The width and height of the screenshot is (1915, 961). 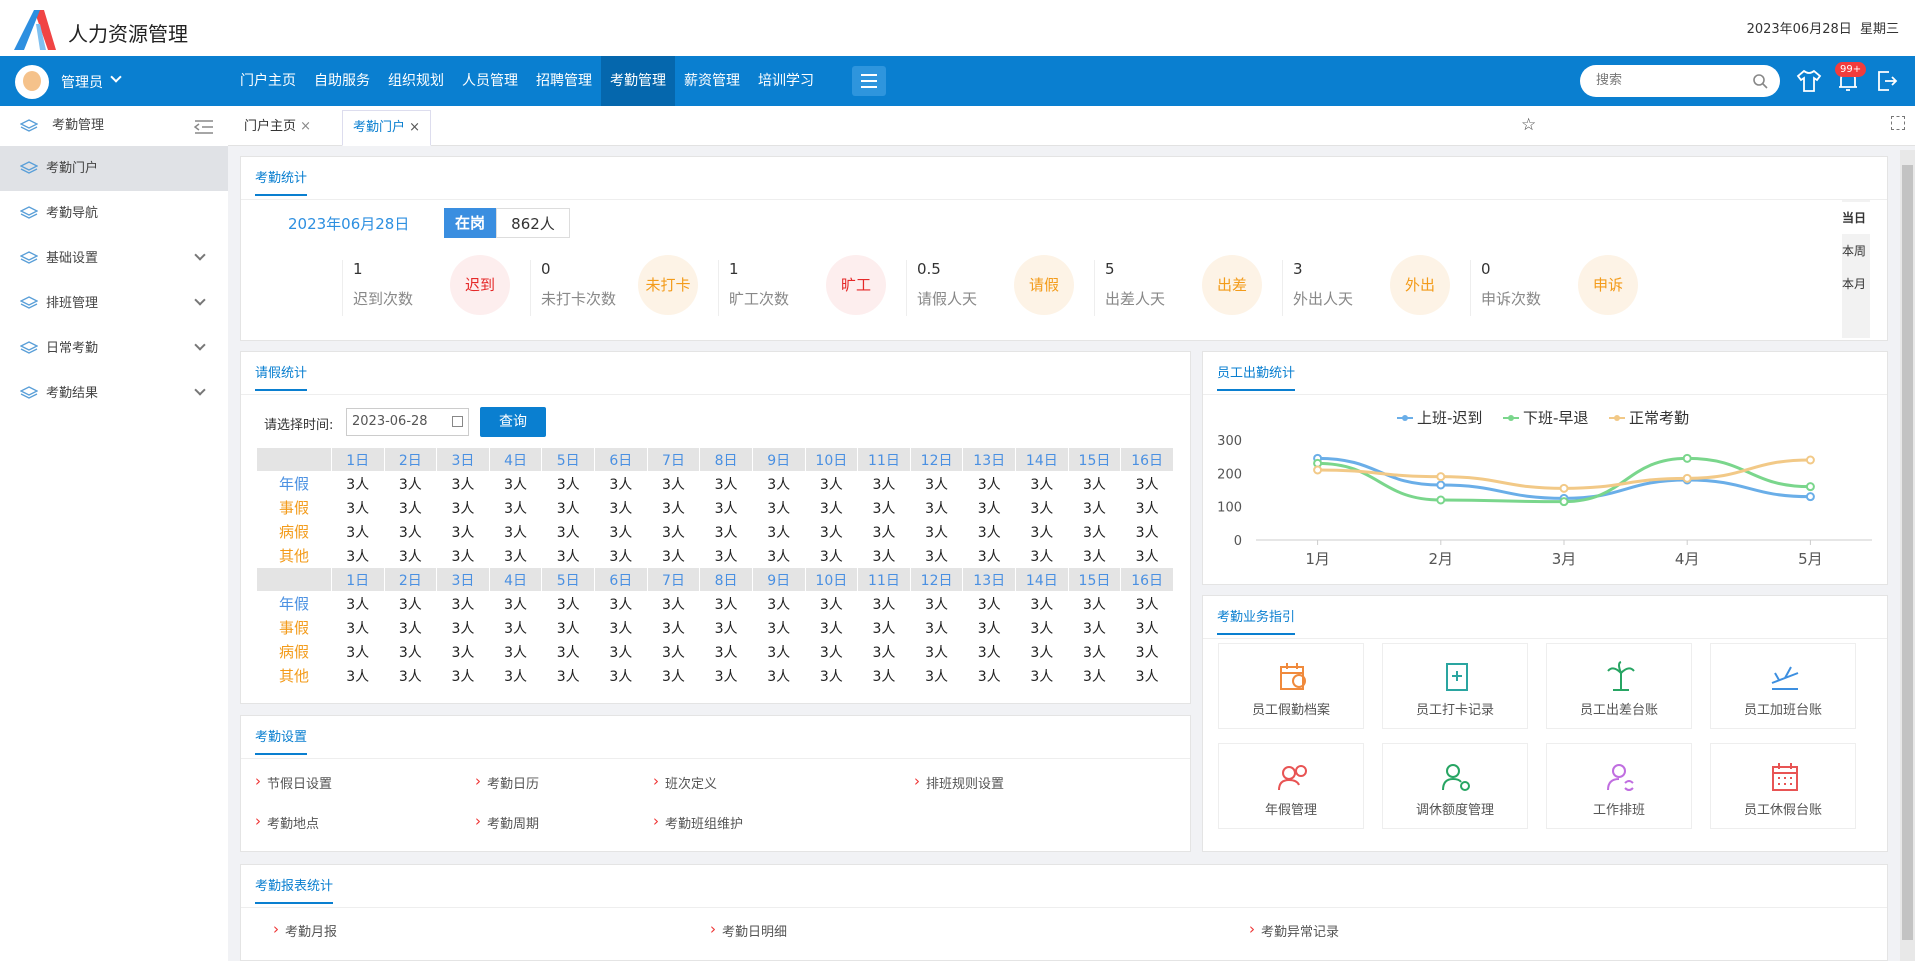 What do you see at coordinates (1290, 810) in the screenshot?
I see `guide-card-label: 年假管理` at bounding box center [1290, 810].